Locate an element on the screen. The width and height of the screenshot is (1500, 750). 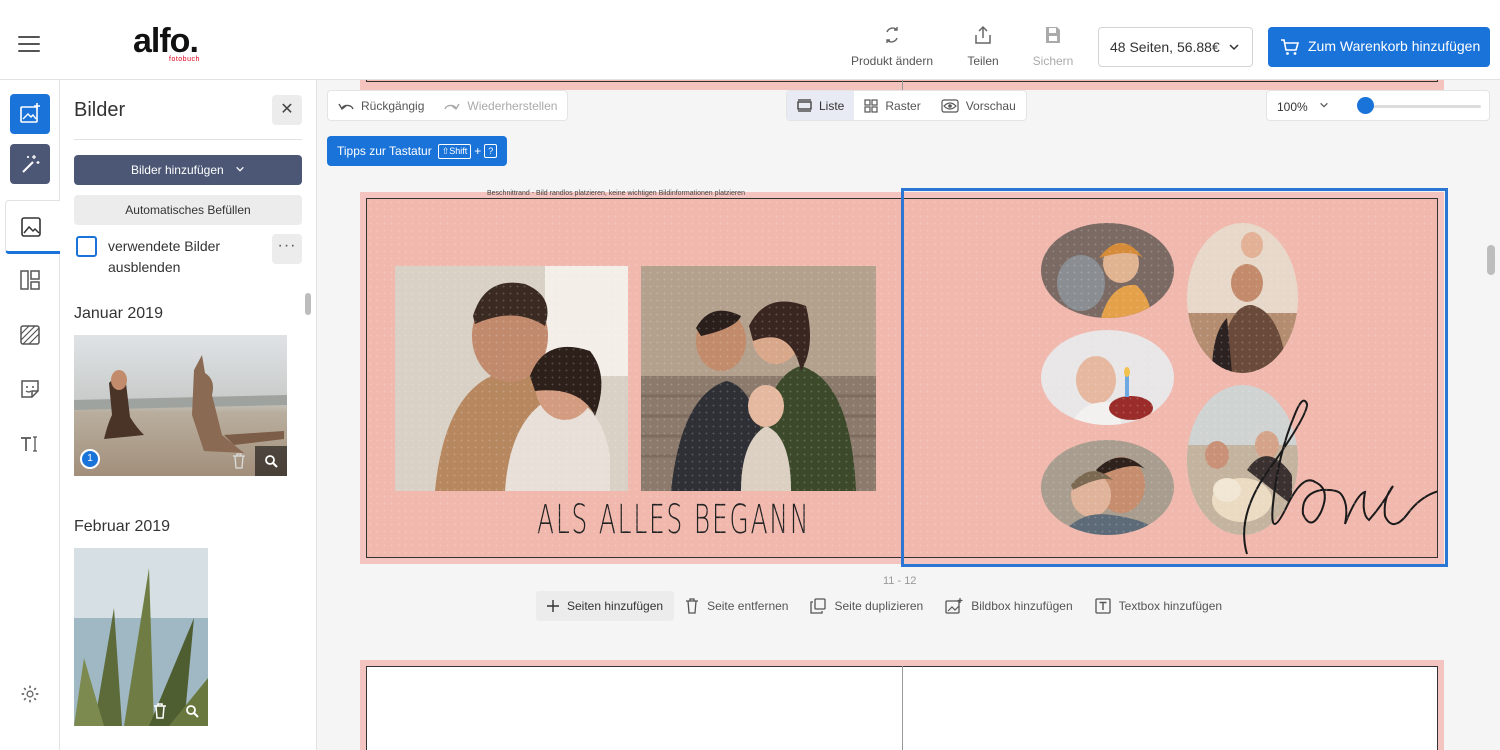
add-text-box-button: Textbox hinzufügen is located at coordinates (1158, 606).